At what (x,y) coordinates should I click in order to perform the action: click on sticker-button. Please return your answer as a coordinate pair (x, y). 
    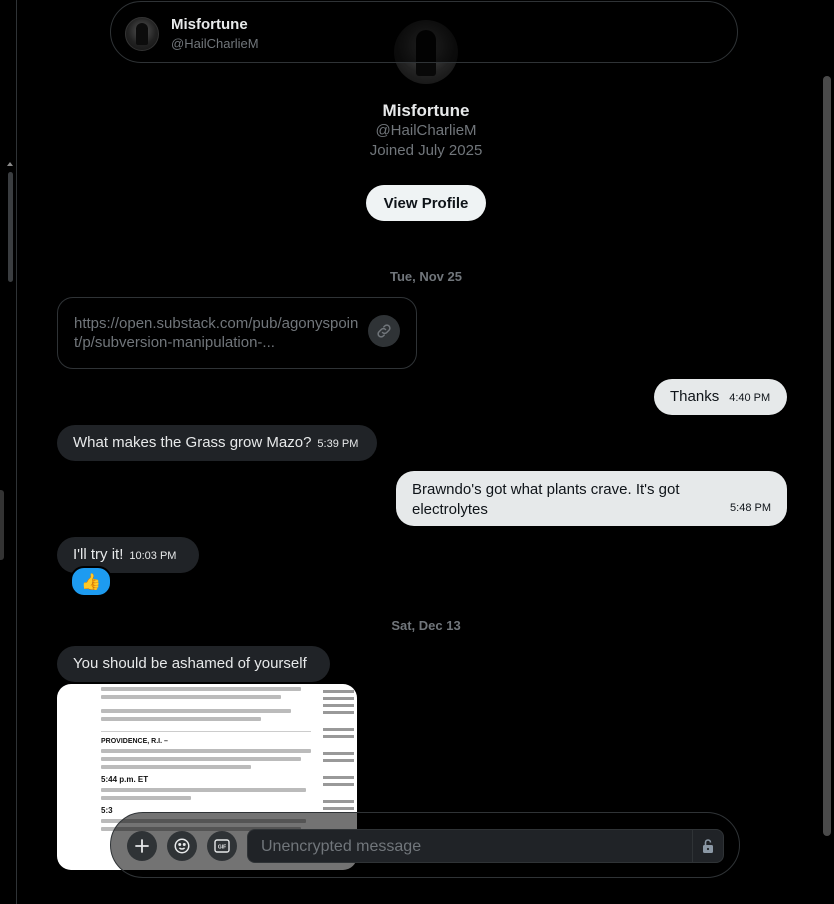
    Looking at the image, I should click on (182, 846).